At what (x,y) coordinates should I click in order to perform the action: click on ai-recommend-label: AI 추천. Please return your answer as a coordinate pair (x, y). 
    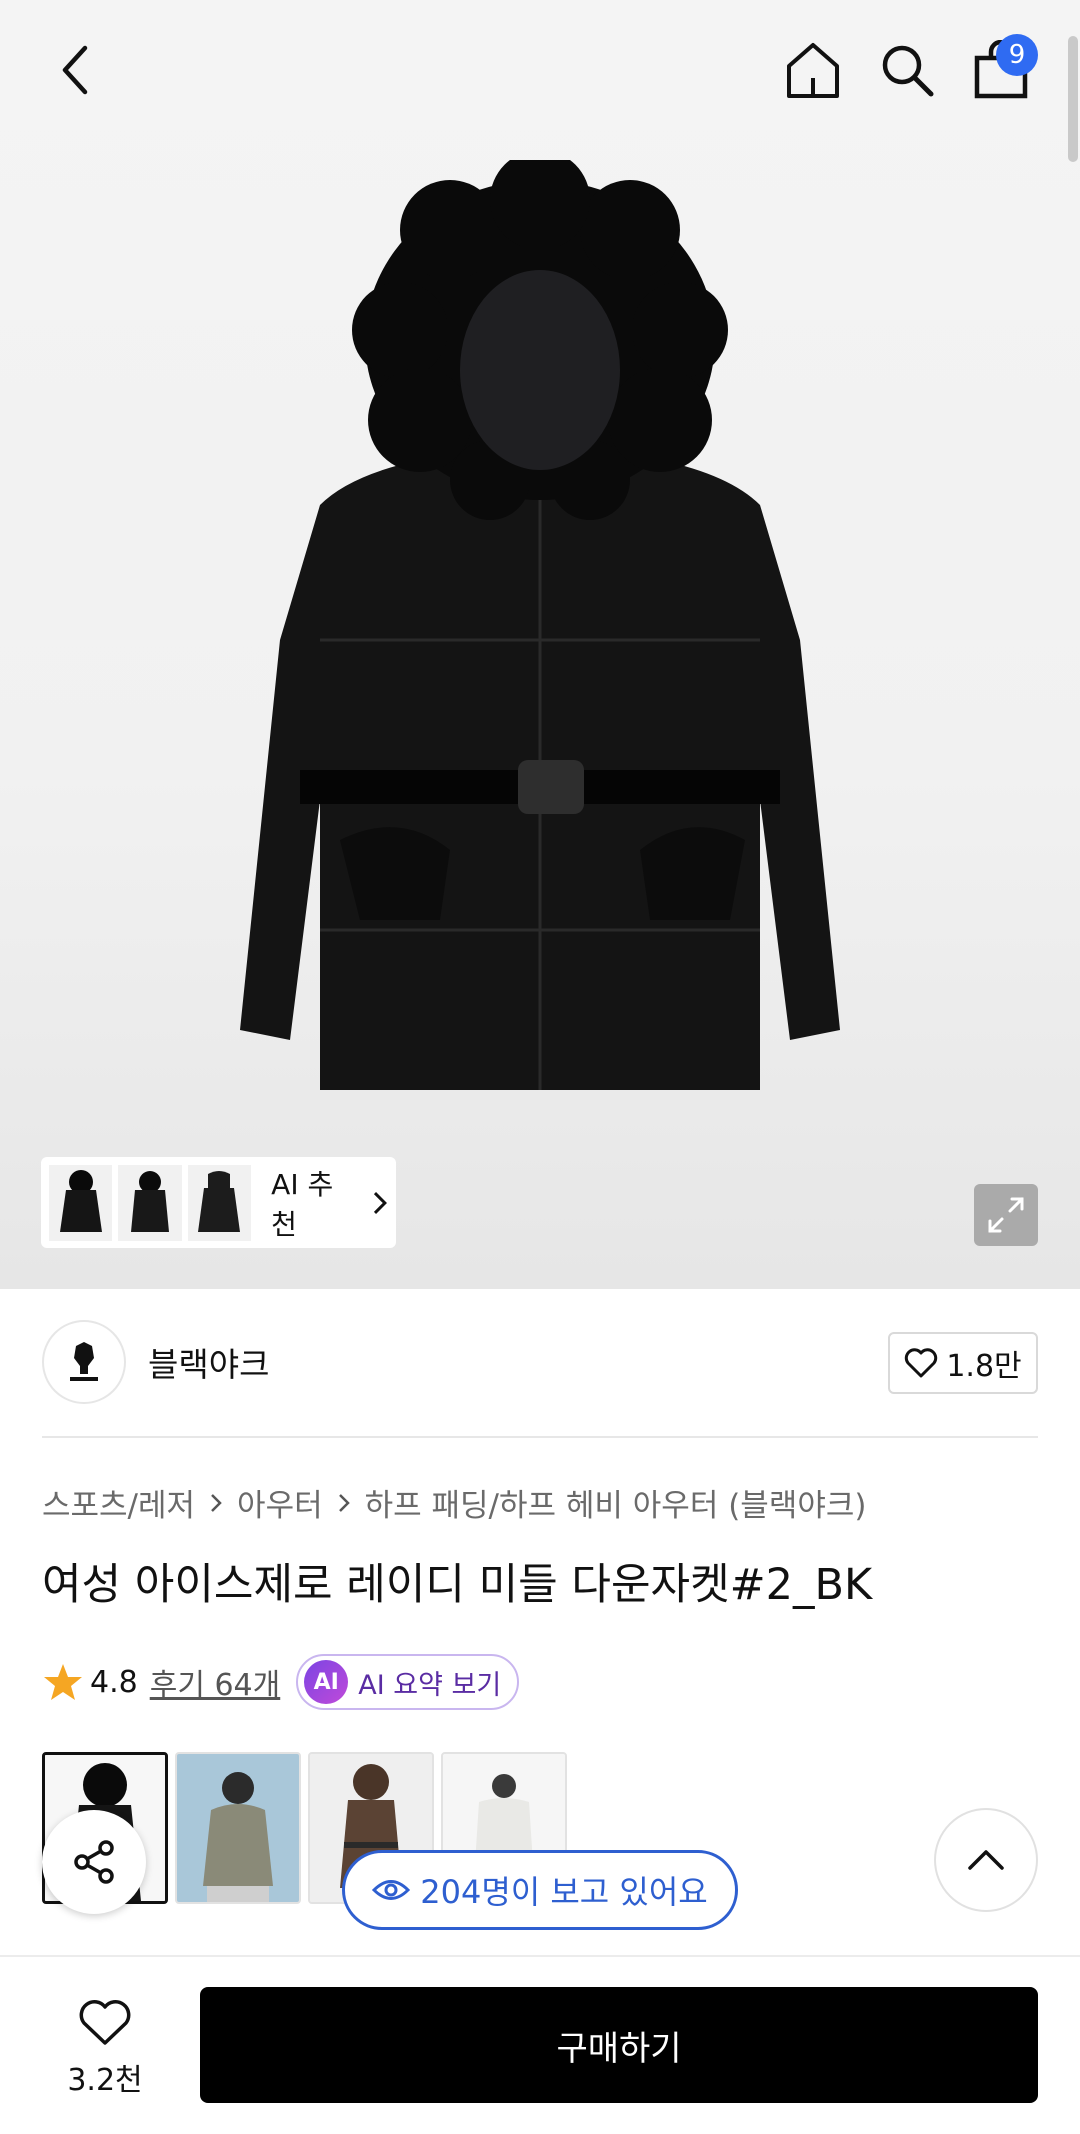
    Looking at the image, I should click on (302, 1204).